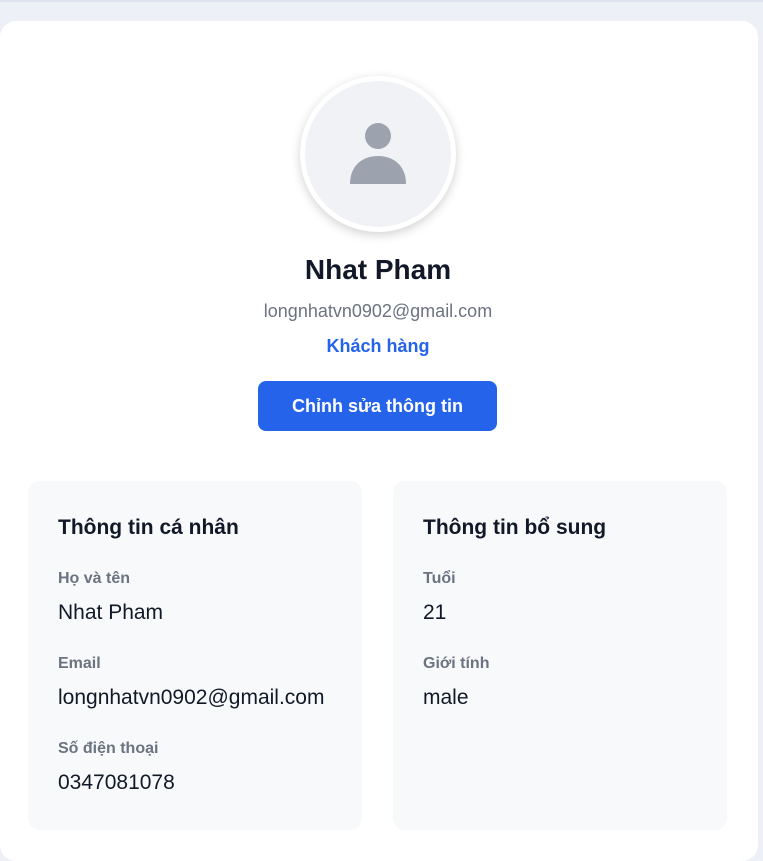 The image size is (763, 861). Describe the element at coordinates (378, 346) in the screenshot. I see `profile-role: Khách hàng` at that location.